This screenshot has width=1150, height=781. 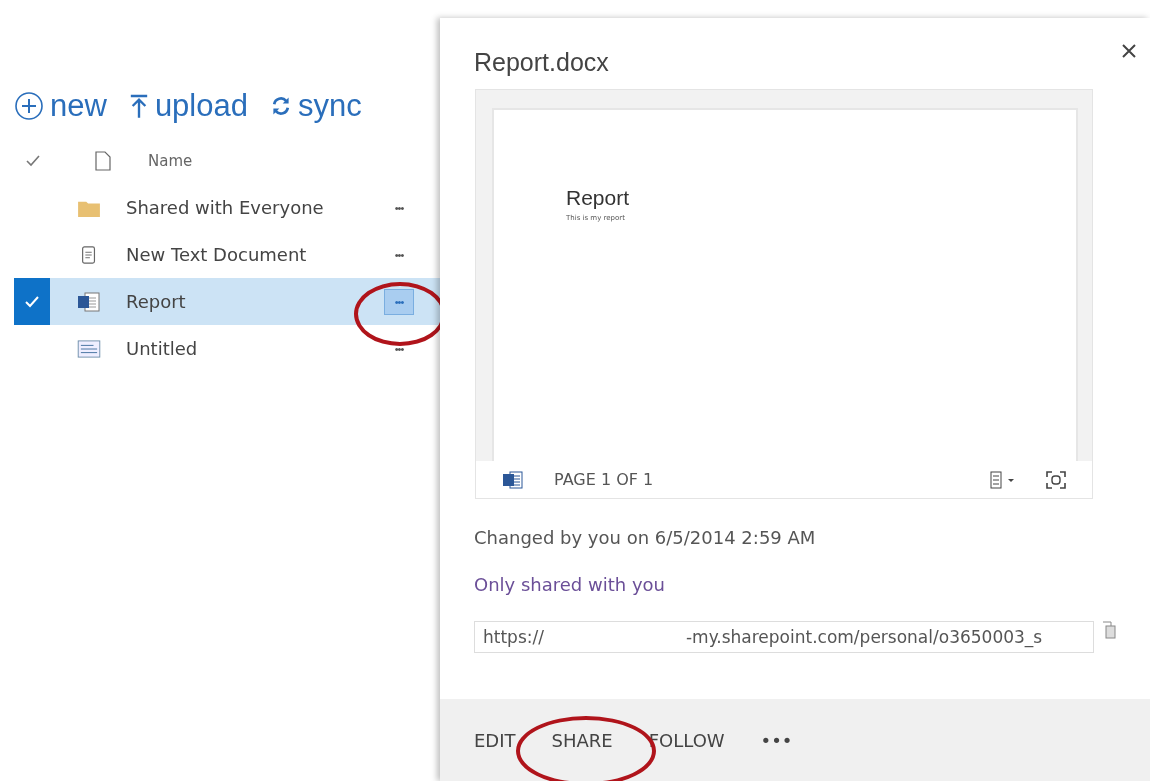 What do you see at coordinates (315, 106) in the screenshot?
I see `toolbar-link: sync` at bounding box center [315, 106].